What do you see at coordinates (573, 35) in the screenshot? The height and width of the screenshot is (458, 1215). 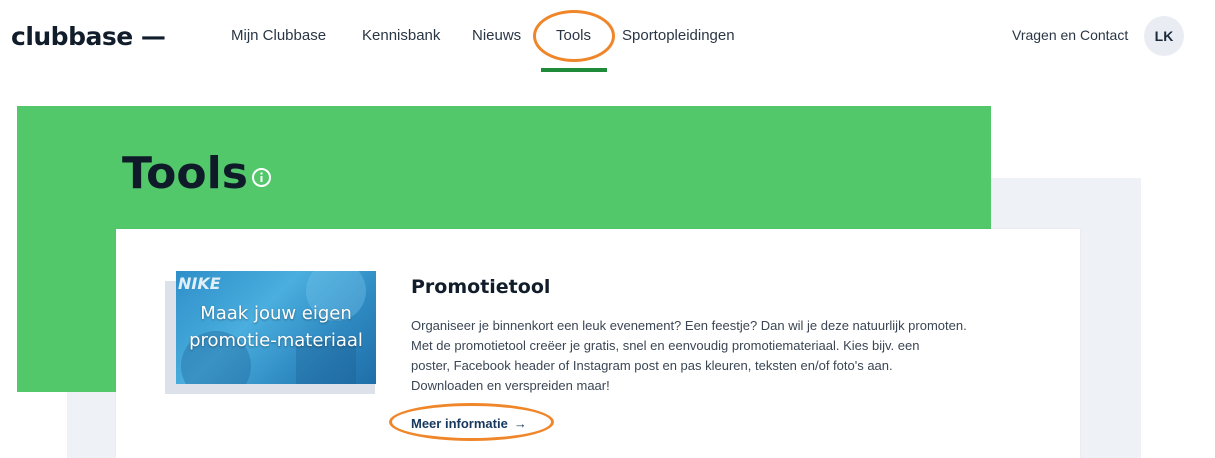 I see `nav-item-tools: Tools` at bounding box center [573, 35].